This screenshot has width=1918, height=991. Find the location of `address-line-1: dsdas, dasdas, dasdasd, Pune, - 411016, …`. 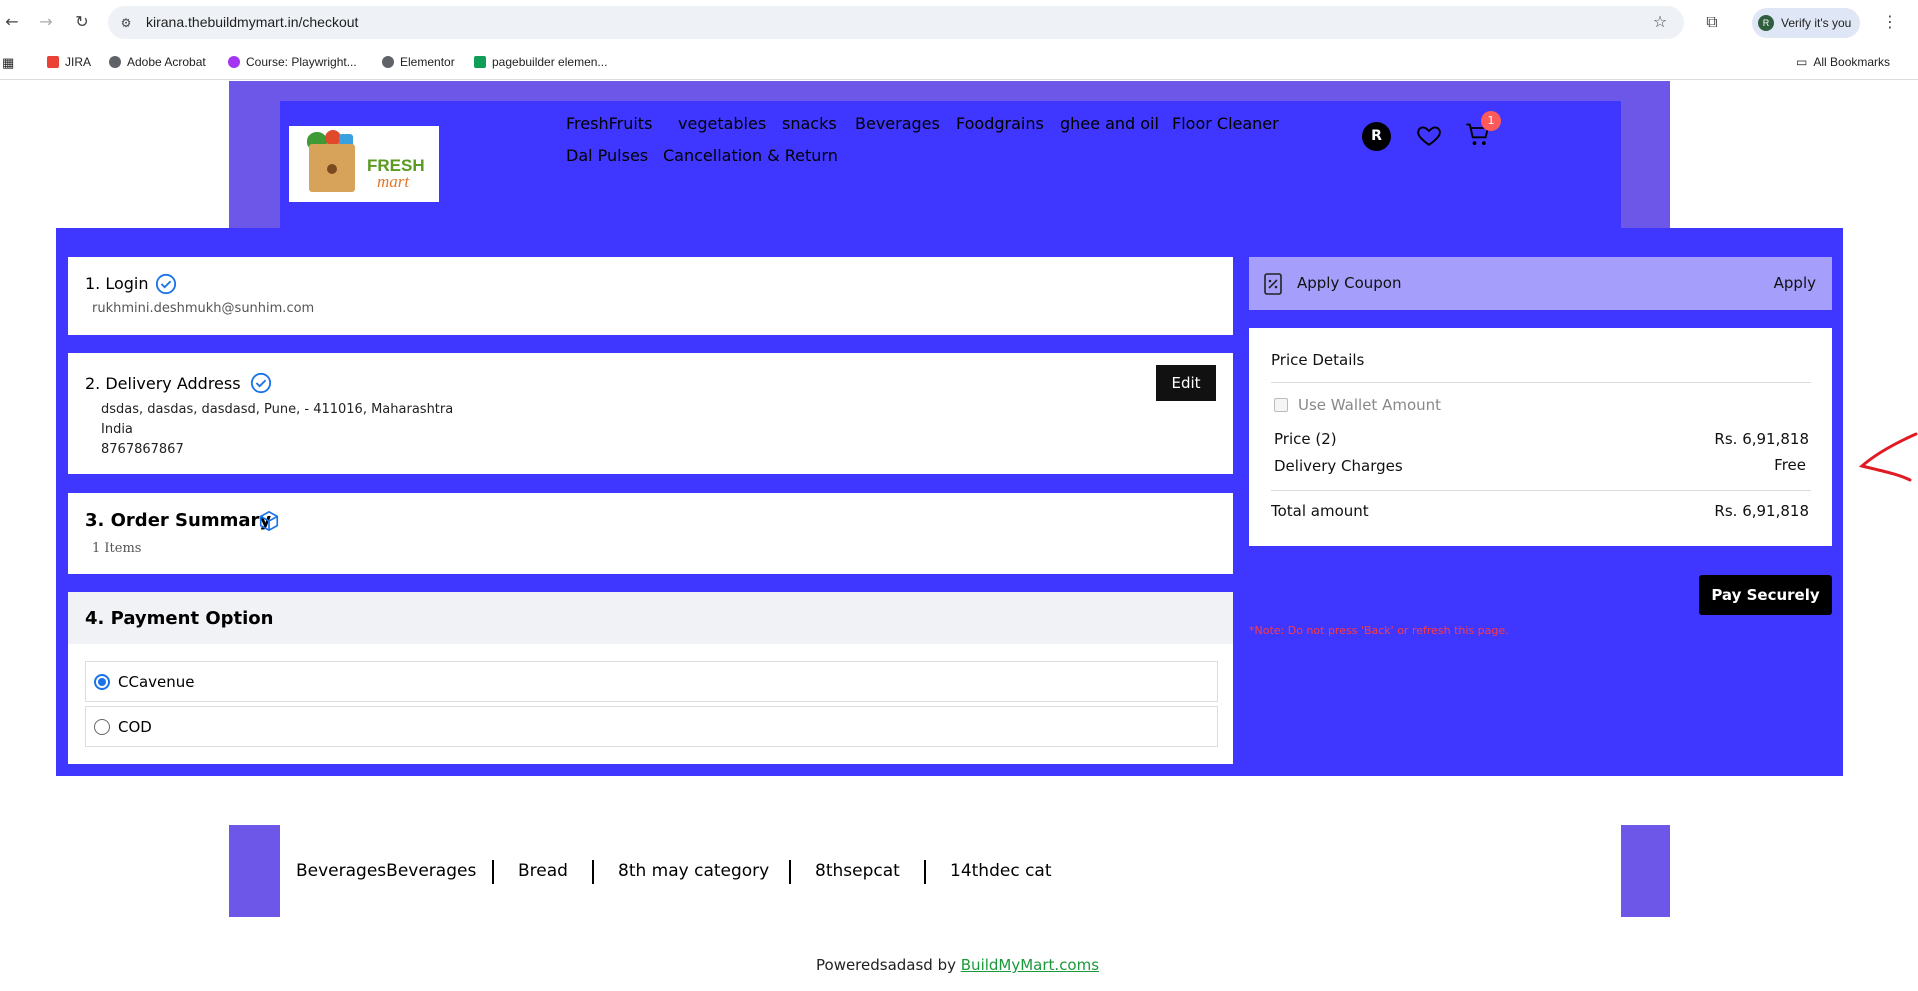

address-line-1: dsdas, dasdas, dasdasd, Pune, - 411016, … is located at coordinates (277, 409).